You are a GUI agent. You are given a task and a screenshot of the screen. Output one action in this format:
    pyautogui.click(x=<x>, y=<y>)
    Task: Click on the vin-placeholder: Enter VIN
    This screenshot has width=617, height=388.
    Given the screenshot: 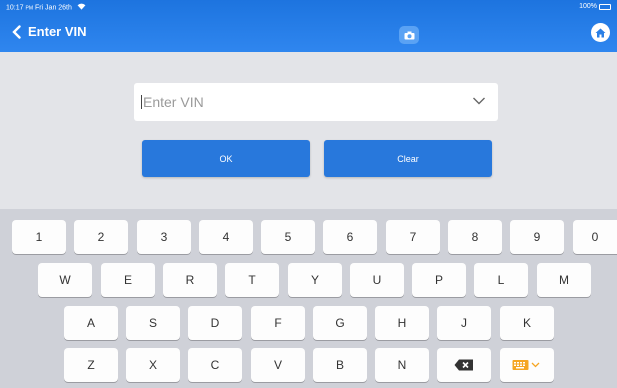 What is the action you would take?
    pyautogui.click(x=173, y=102)
    